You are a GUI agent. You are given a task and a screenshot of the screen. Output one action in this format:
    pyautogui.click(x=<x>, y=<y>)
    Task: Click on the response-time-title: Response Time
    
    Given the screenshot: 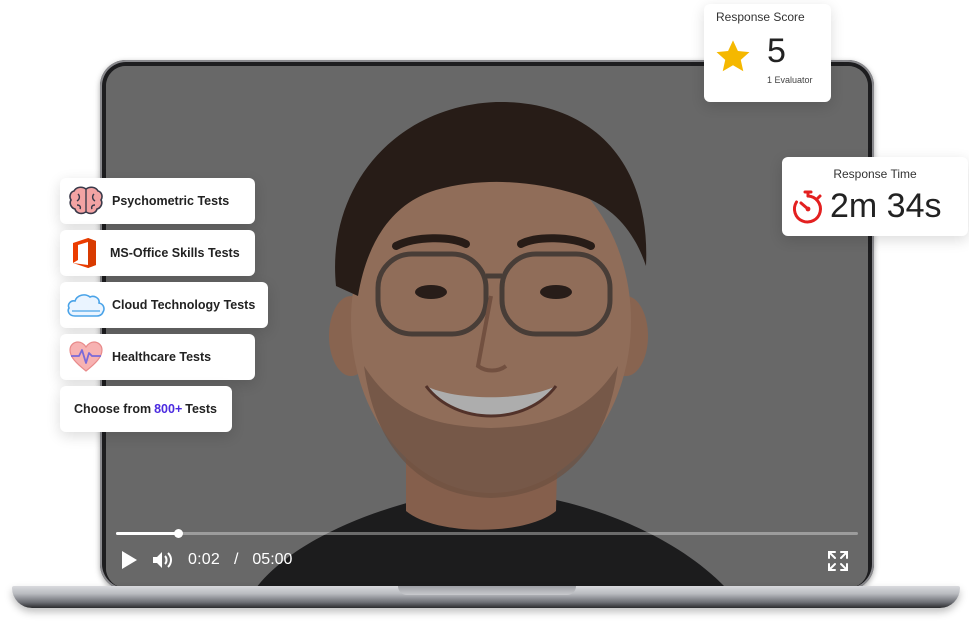 What is the action you would take?
    pyautogui.click(x=875, y=174)
    